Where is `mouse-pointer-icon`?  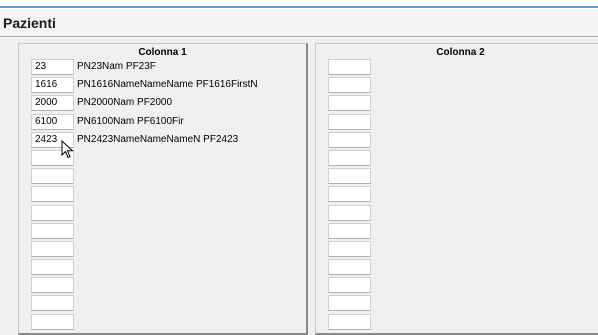 mouse-pointer-icon is located at coordinates (67, 149).